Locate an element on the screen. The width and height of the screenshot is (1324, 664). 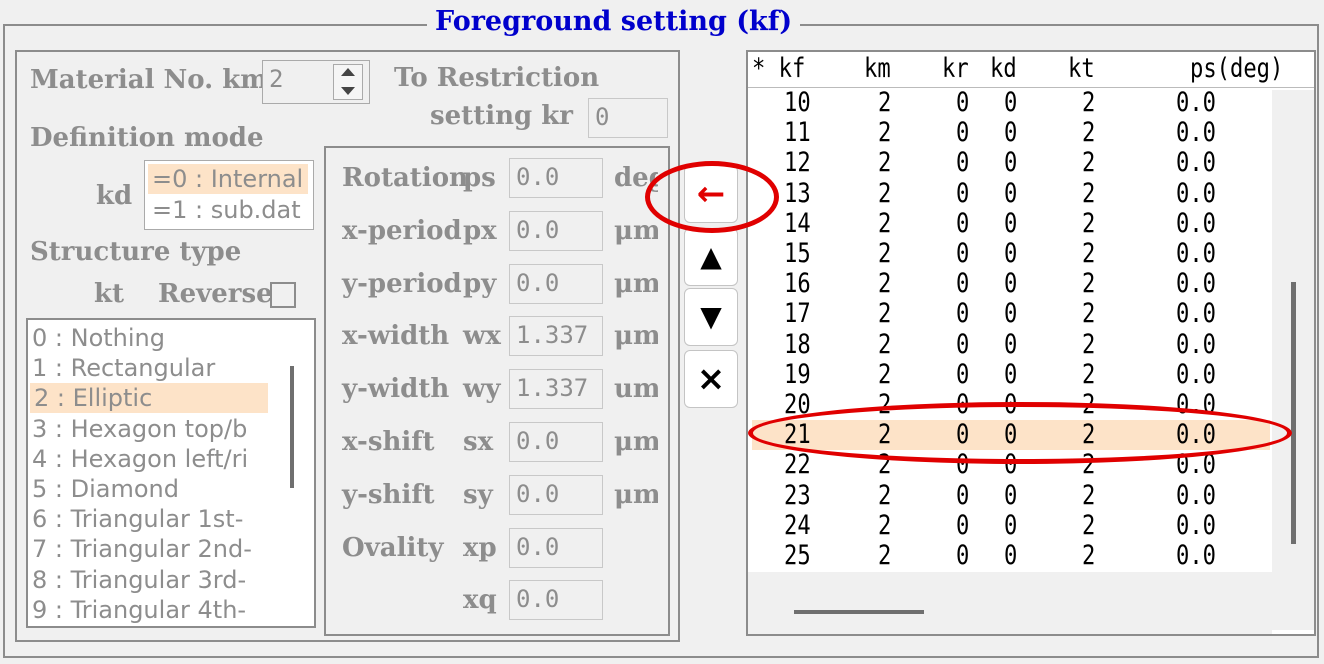
restriction-label-2: setting kr is located at coordinates (501, 116).